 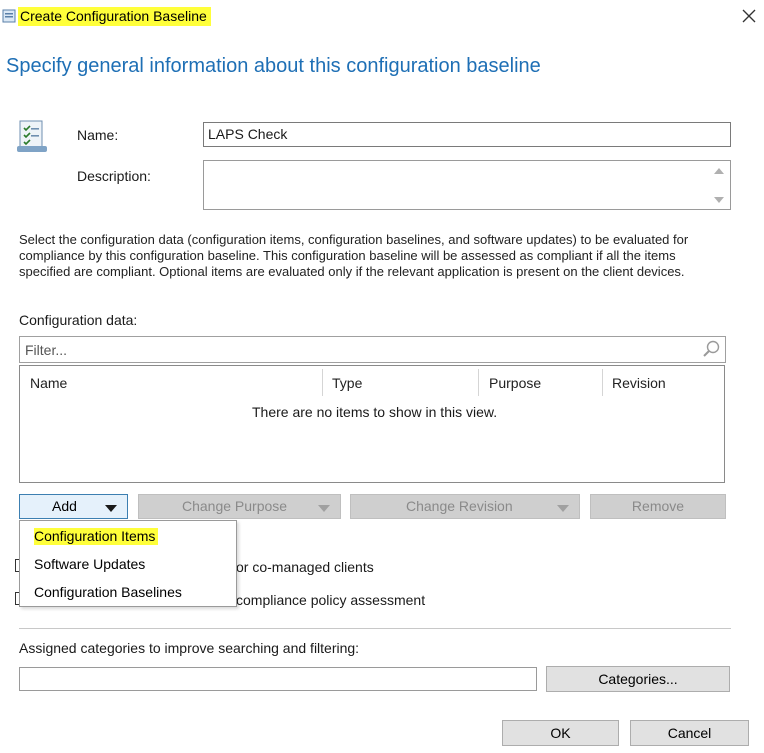 I want to click on change-purpose-label: Change Purpose, so click(x=235, y=506).